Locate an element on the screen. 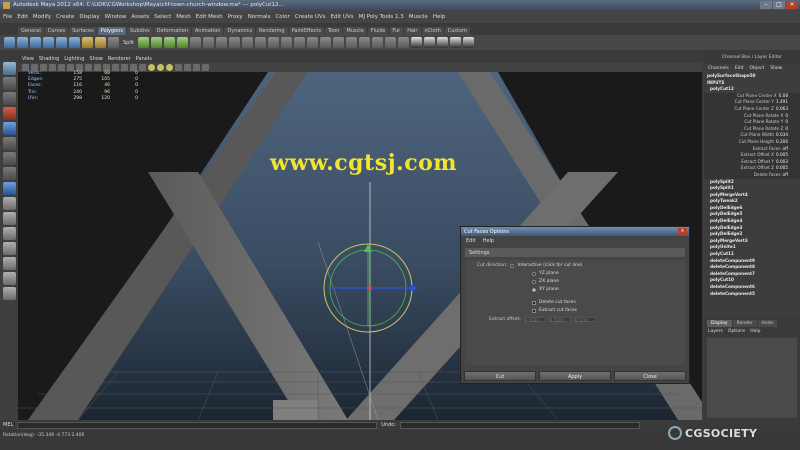 The width and height of the screenshot is (800, 450). menu-normals: Normals is located at coordinates (259, 17).